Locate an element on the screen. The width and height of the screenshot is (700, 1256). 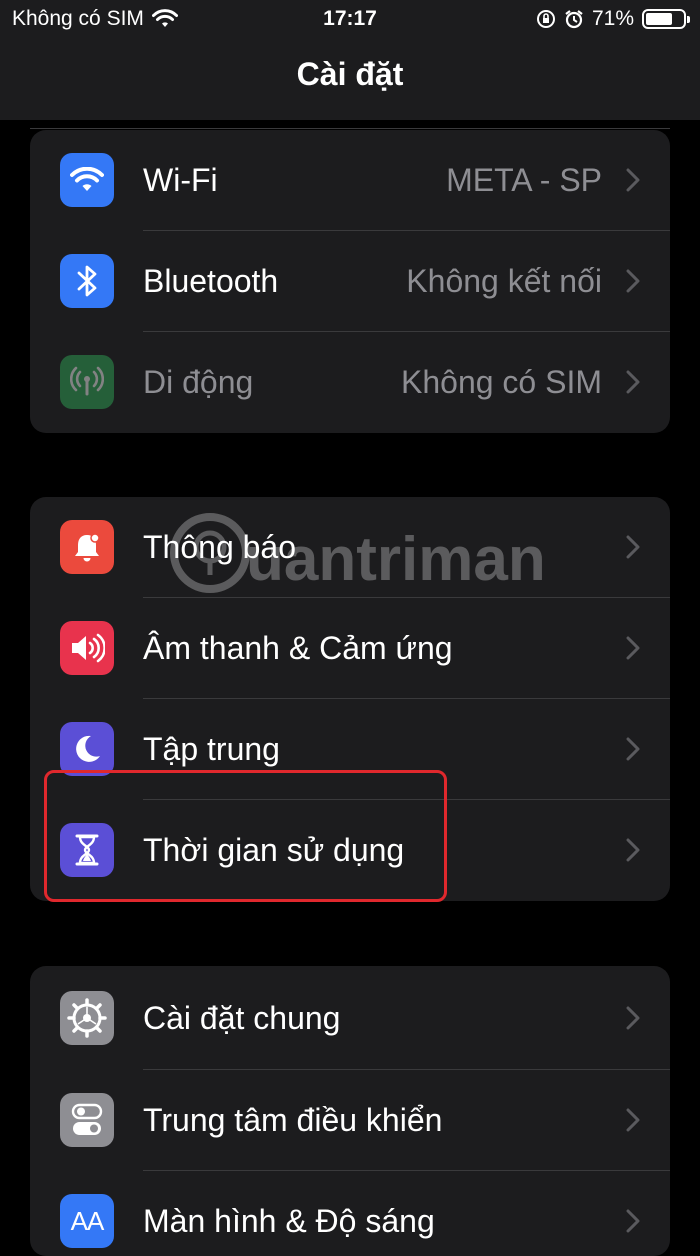
settings-row-notifications: Thông báo is located at coordinates (350, 547).